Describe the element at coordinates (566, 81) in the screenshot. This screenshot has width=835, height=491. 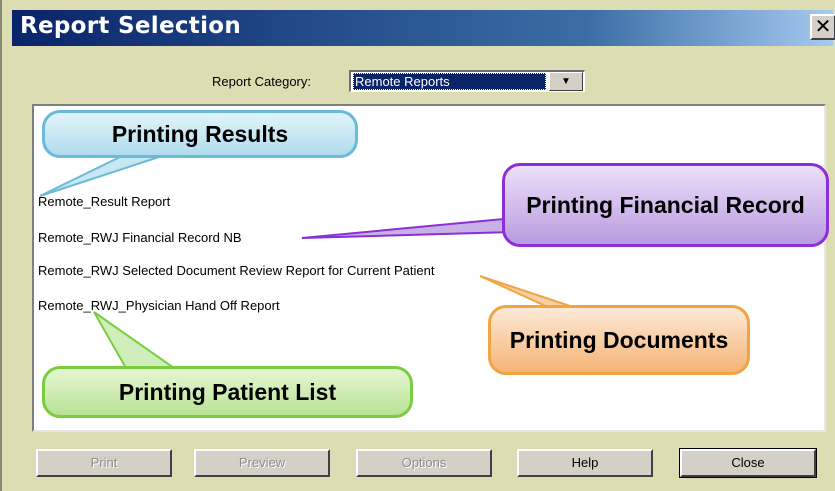
I see `chevron-down-icon: ▼` at that location.